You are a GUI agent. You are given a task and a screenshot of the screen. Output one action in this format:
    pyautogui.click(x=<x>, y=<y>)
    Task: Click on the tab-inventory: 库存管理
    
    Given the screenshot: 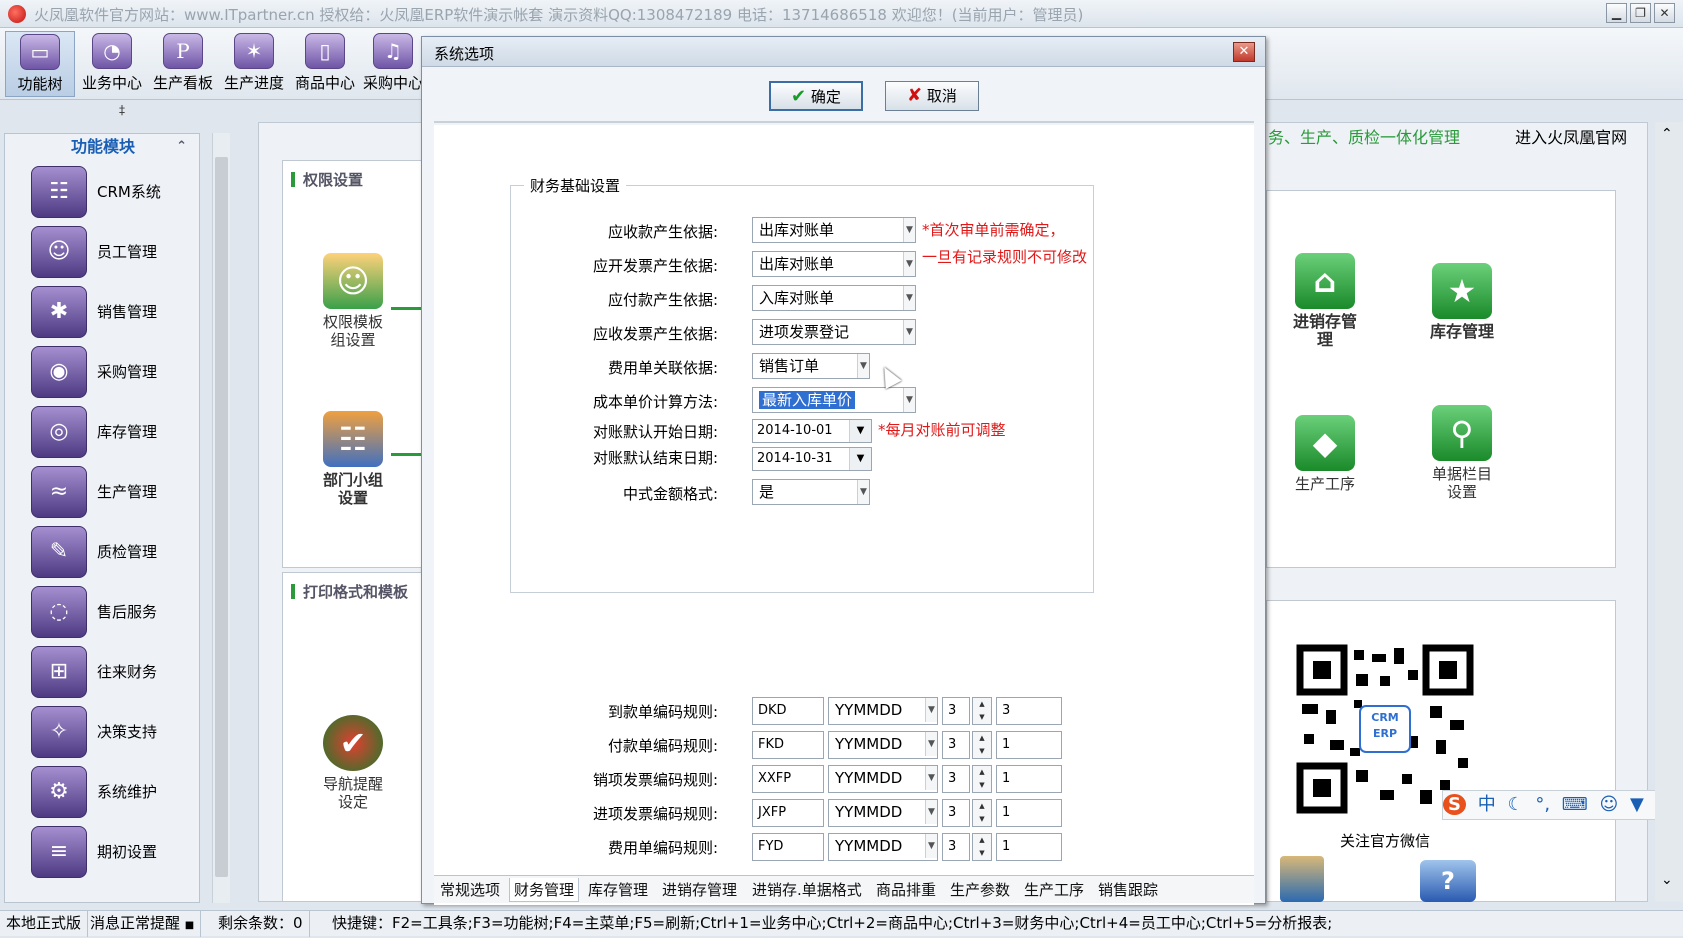 What is the action you would take?
    pyautogui.click(x=618, y=890)
    